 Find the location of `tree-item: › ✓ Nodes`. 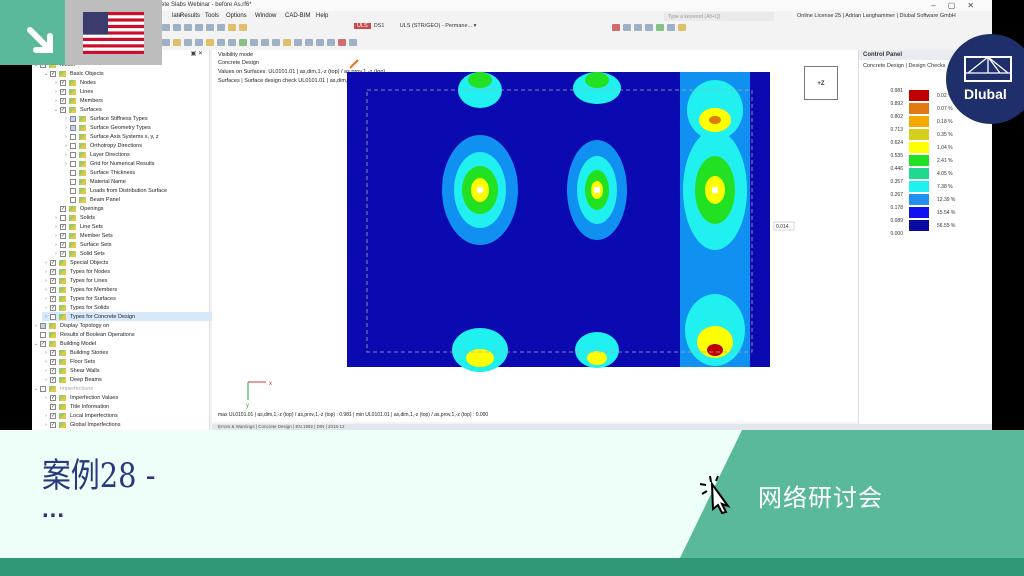

tree-item: › ✓ Nodes is located at coordinates (74, 82).